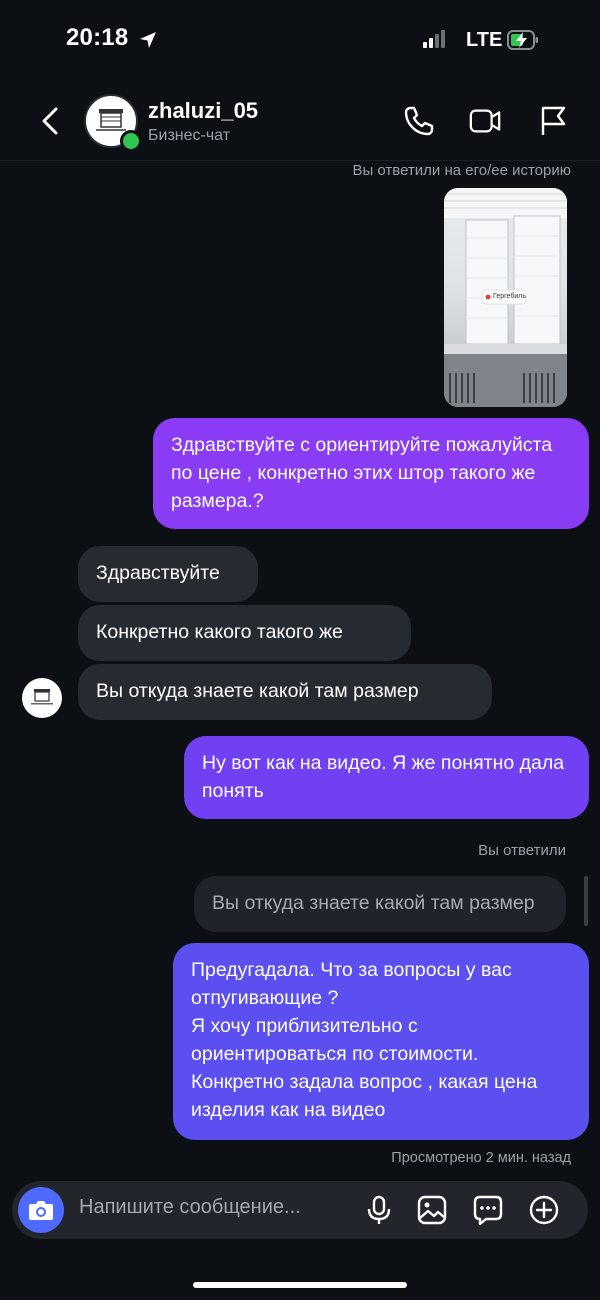 The image size is (600, 1300). What do you see at coordinates (50, 121) in the screenshot?
I see `back-chevron-icon` at bounding box center [50, 121].